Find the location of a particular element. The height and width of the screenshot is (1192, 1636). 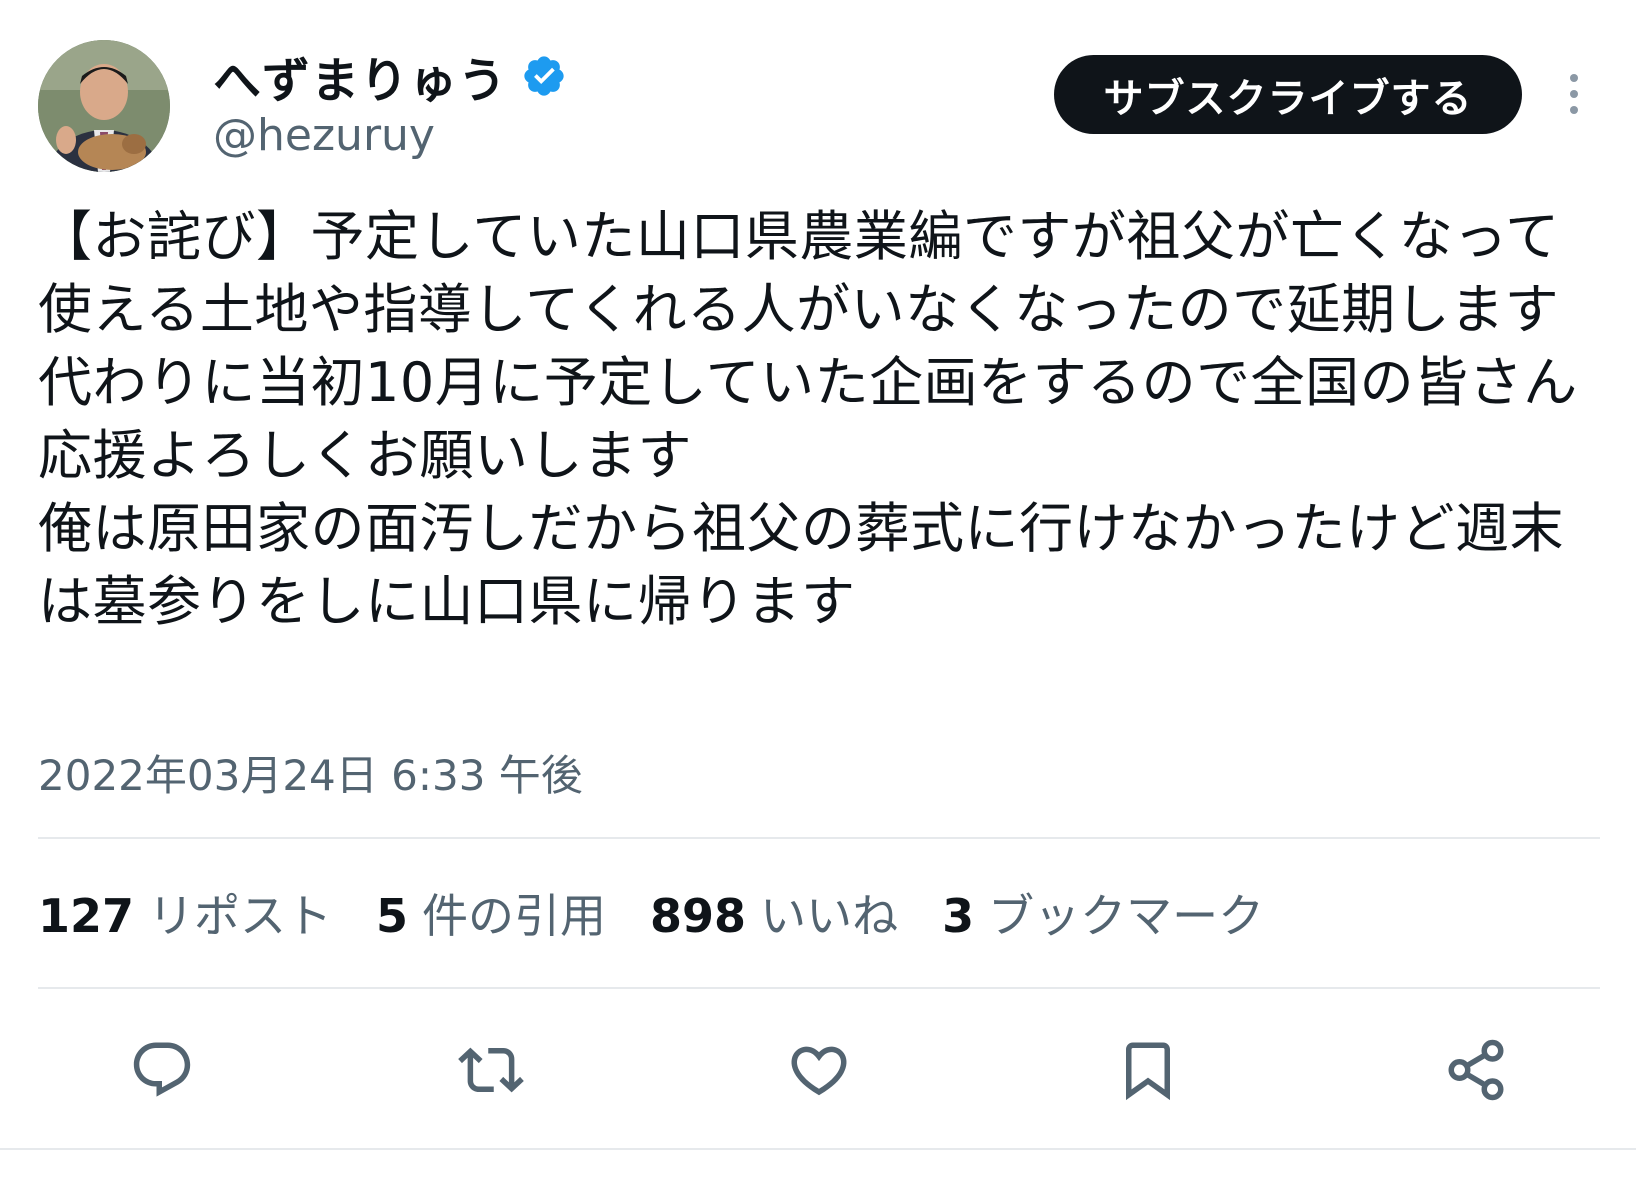

repost-icon is located at coordinates (491, 1070).